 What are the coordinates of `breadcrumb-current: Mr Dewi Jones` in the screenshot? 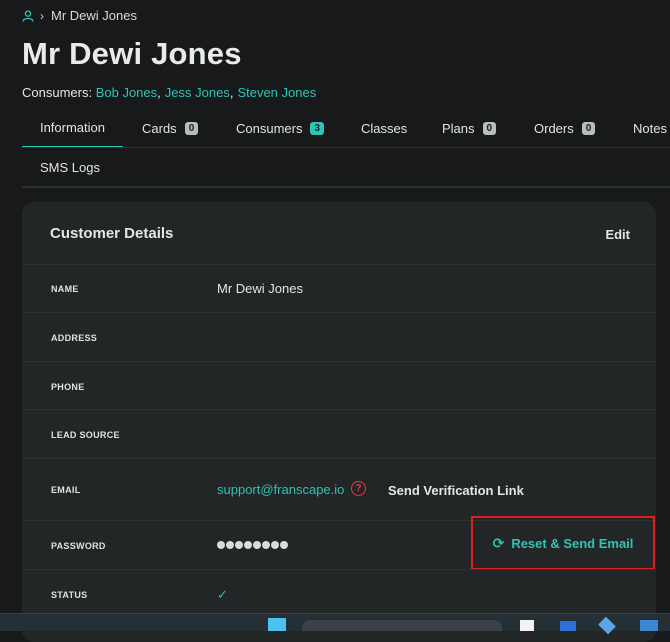 It's located at (94, 15).